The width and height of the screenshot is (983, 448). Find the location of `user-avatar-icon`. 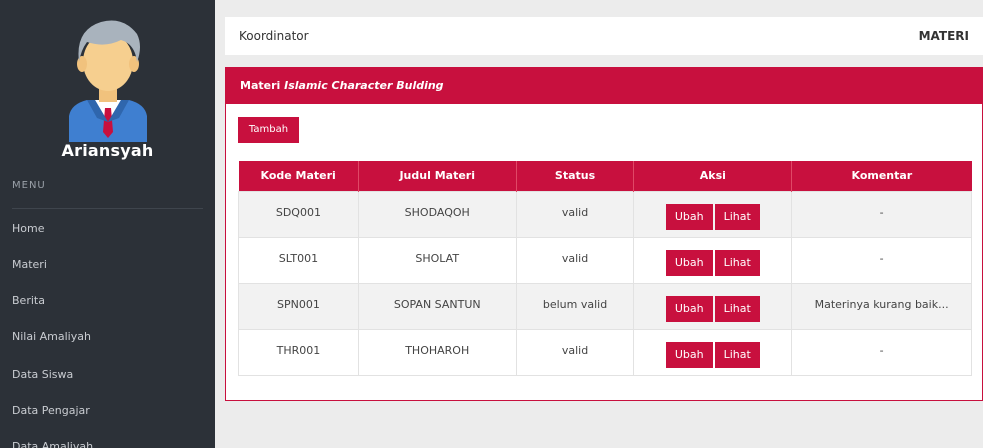

user-avatar-icon is located at coordinates (108, 81).